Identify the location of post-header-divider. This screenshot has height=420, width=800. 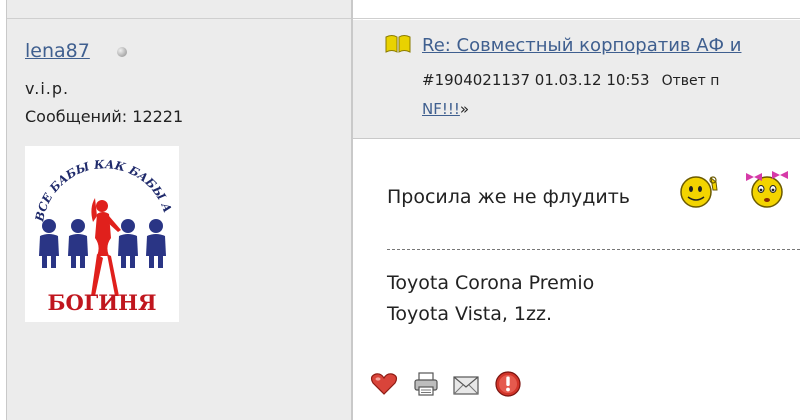
(576, 138).